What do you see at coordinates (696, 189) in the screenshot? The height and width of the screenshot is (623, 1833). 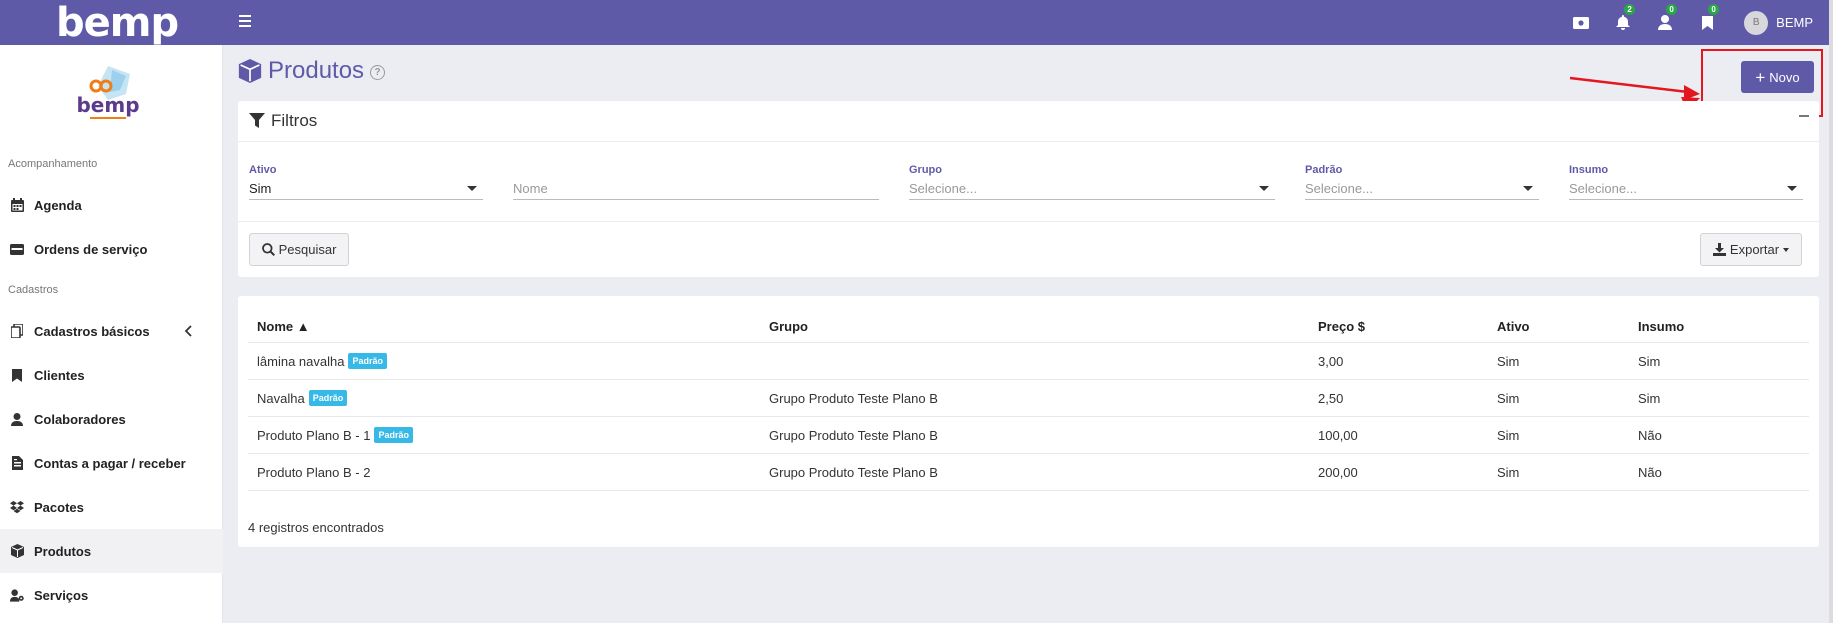 I see `nome-input: Nome` at bounding box center [696, 189].